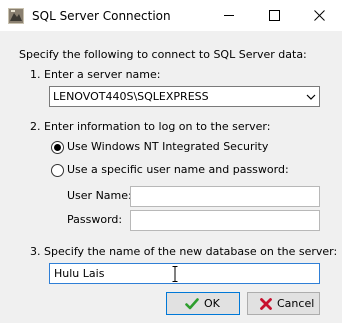  I want to click on server-name-value: LENOVOT440S\SQLEXPRESS, so click(131, 96).